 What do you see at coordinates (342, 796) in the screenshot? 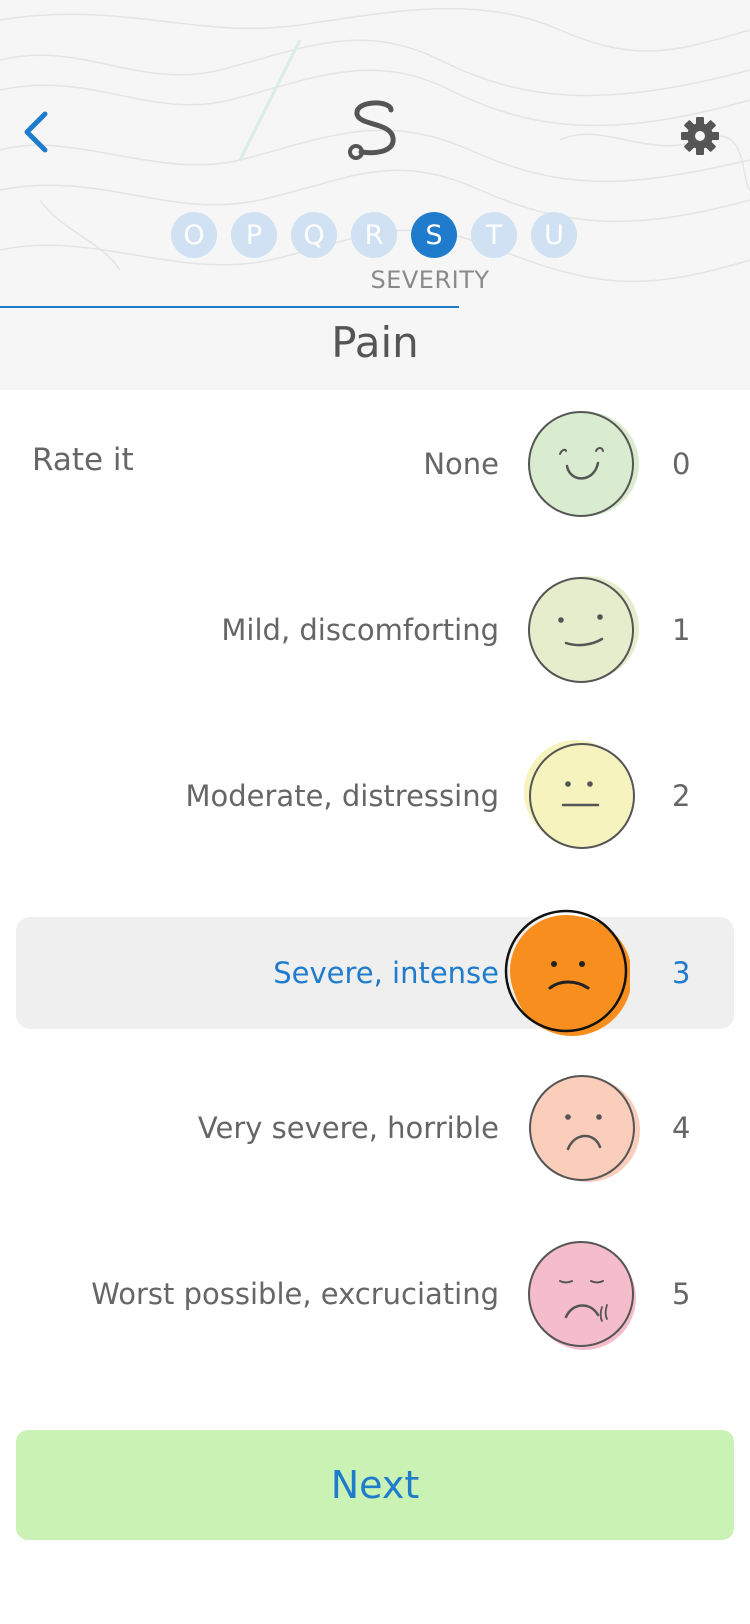
I see `option-label: Moderate, distressing` at bounding box center [342, 796].